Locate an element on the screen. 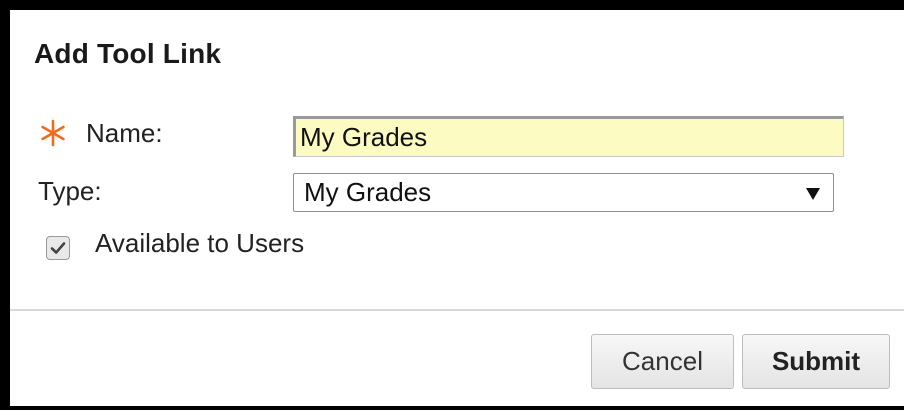 This screenshot has height=410, width=904. required-asterisk-icon is located at coordinates (53, 133).